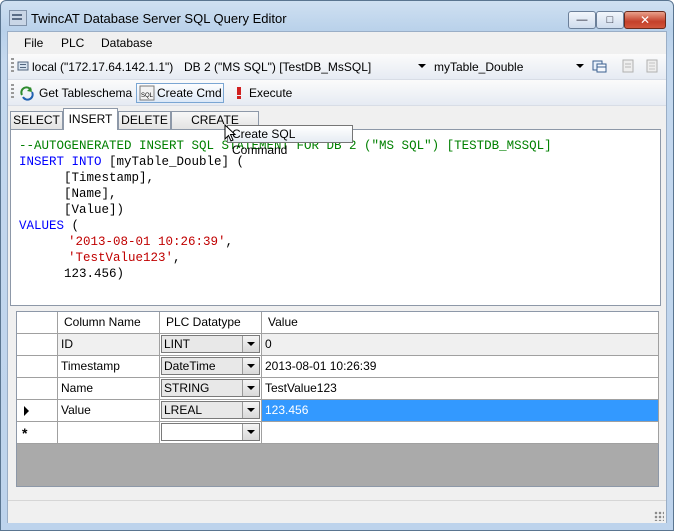 The height and width of the screenshot is (531, 674). I want to click on code-values-paren: (, so click(72, 226).